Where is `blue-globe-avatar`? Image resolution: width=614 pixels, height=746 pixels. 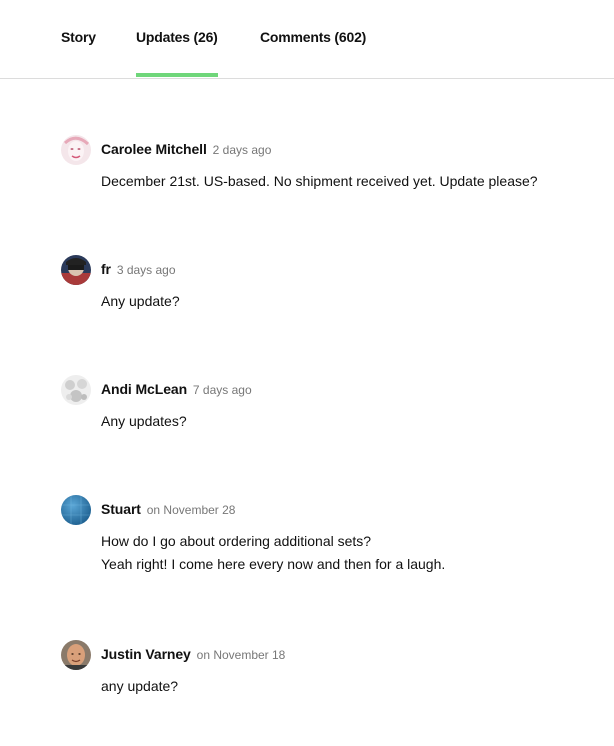 blue-globe-avatar is located at coordinates (76, 510).